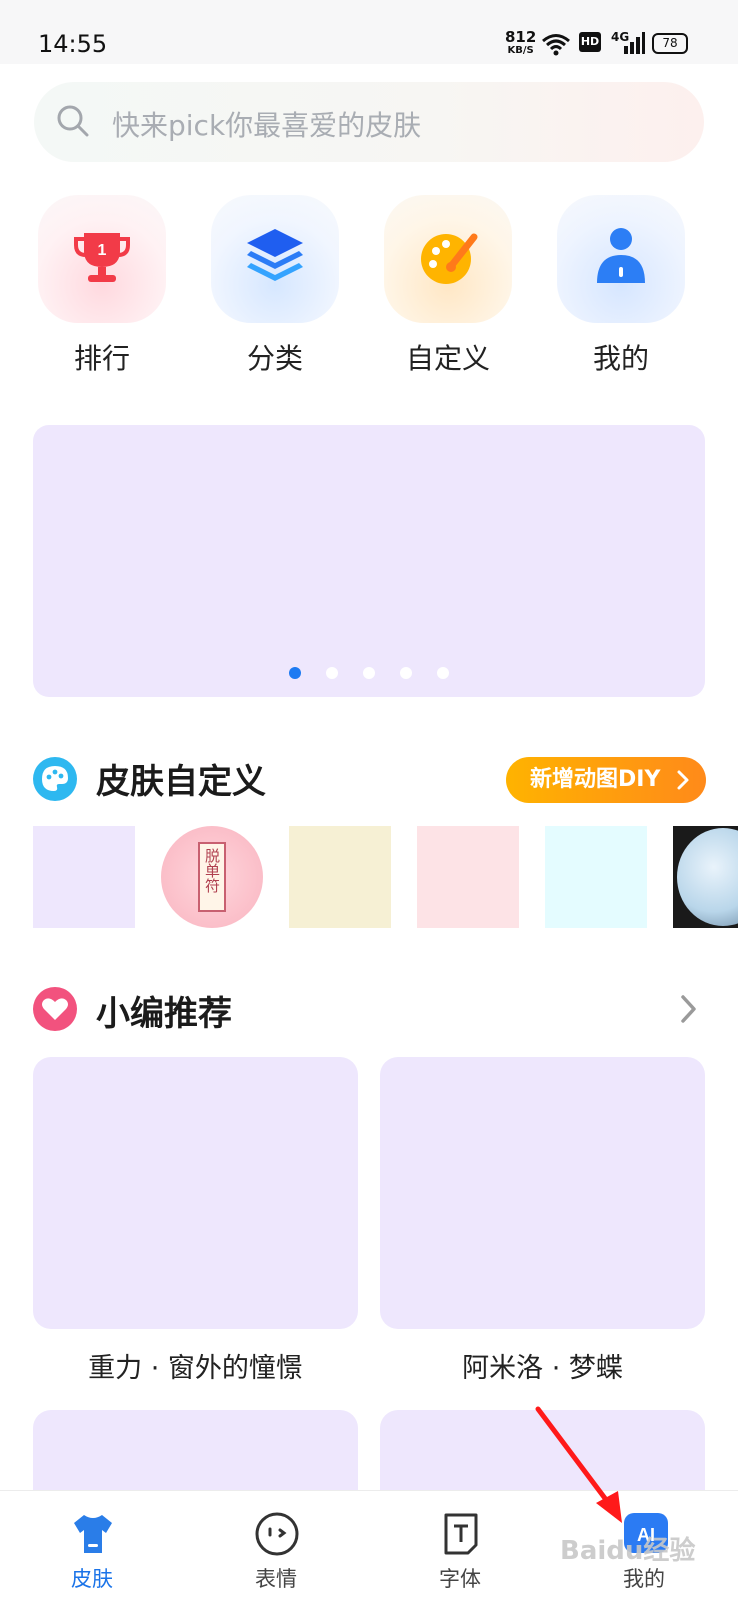  Describe the element at coordinates (447, 358) in the screenshot. I see `custom-label: 自定义` at that location.